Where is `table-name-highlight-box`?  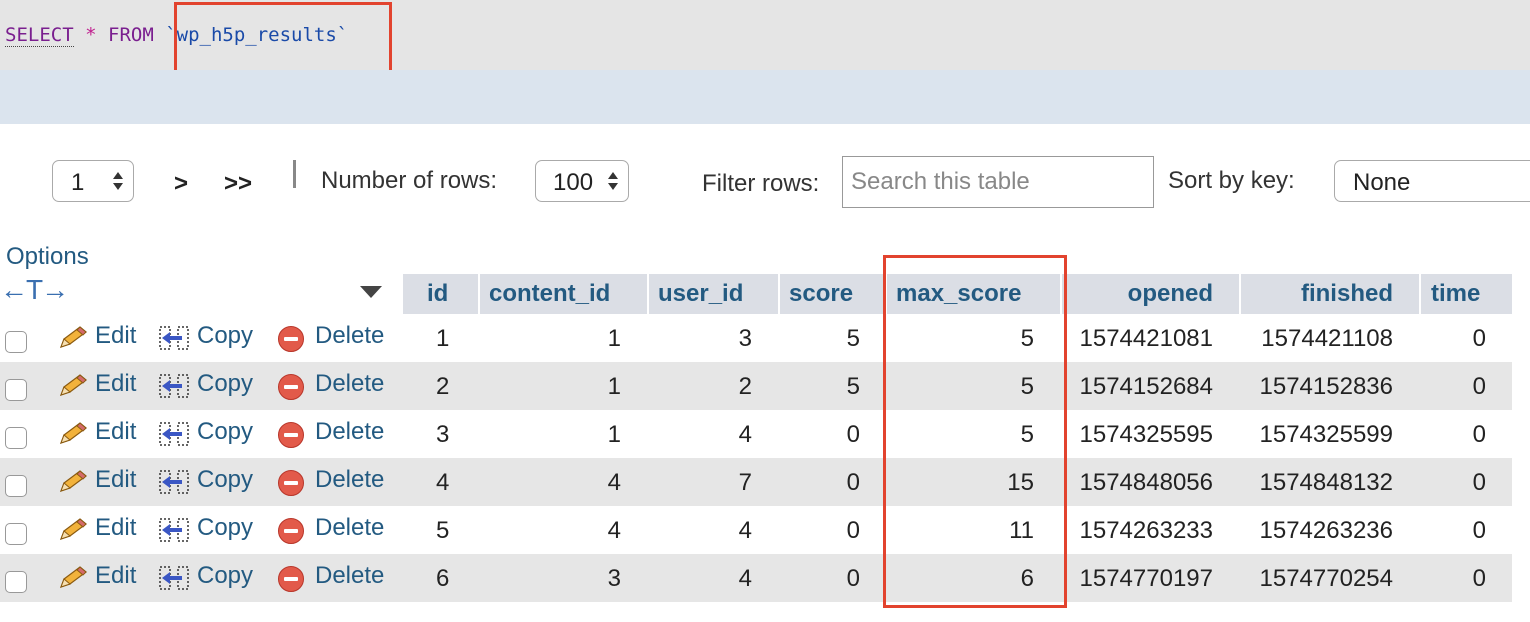 table-name-highlight-box is located at coordinates (283, 39).